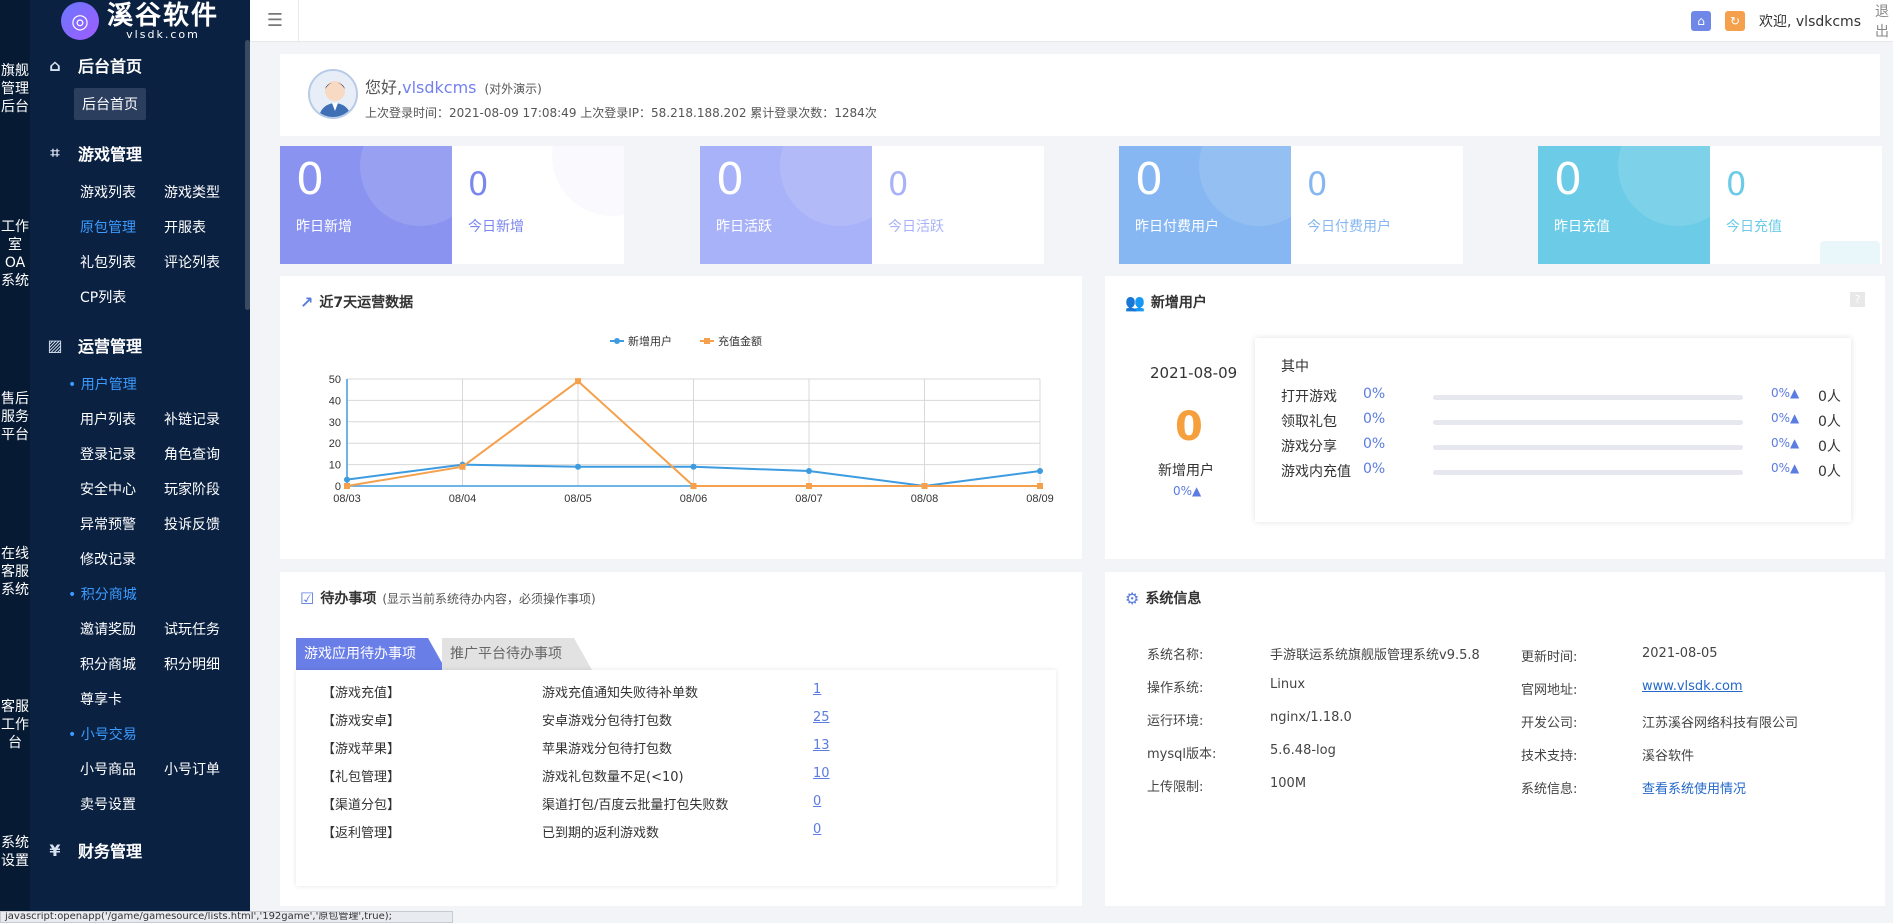  What do you see at coordinates (1680, 653) in the screenshot?
I see `sysinfo-value: 2021-08-05` at bounding box center [1680, 653].